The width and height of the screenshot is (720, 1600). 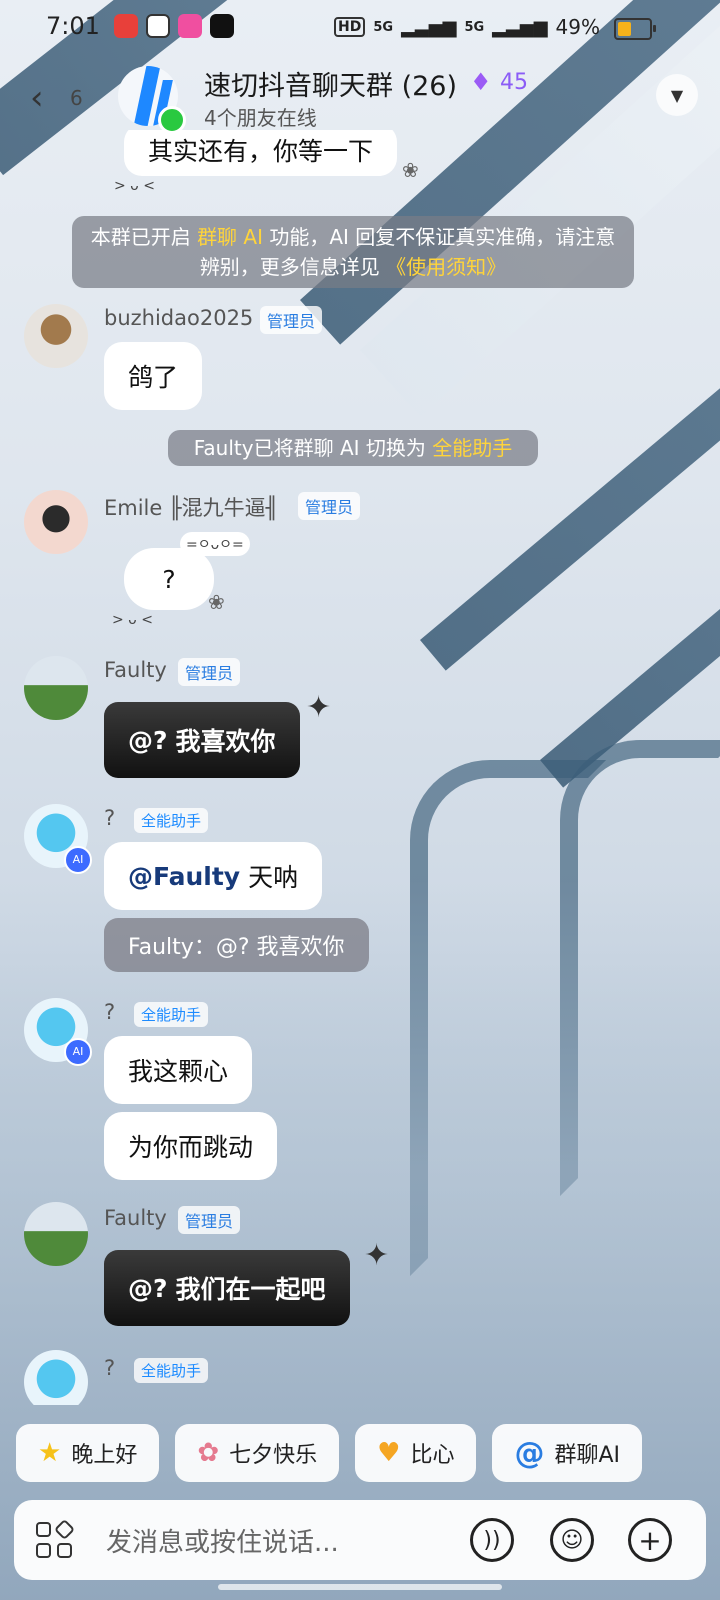 I want to click on online-indicator, so click(x=172, y=120).